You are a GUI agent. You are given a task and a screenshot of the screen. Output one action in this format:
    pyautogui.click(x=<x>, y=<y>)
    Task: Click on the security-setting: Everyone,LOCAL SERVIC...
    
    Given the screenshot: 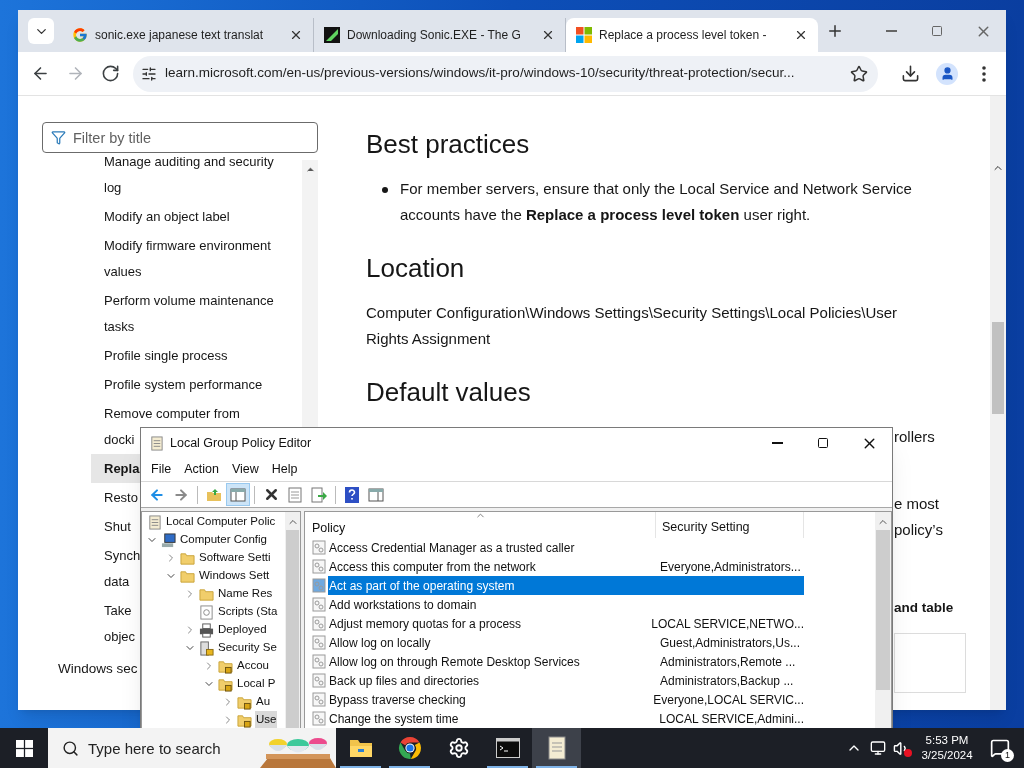 What is the action you would take?
    pyautogui.click(x=728, y=700)
    